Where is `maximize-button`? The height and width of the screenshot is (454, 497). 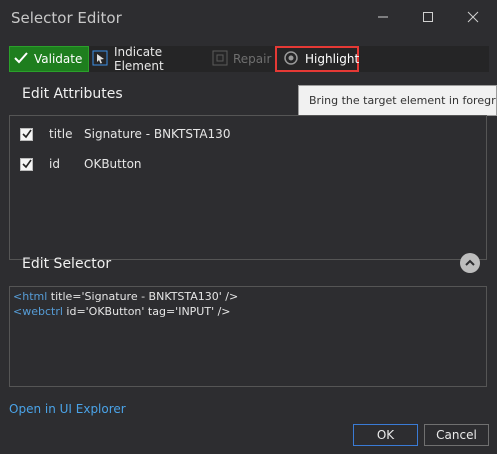 maximize-button is located at coordinates (428, 18).